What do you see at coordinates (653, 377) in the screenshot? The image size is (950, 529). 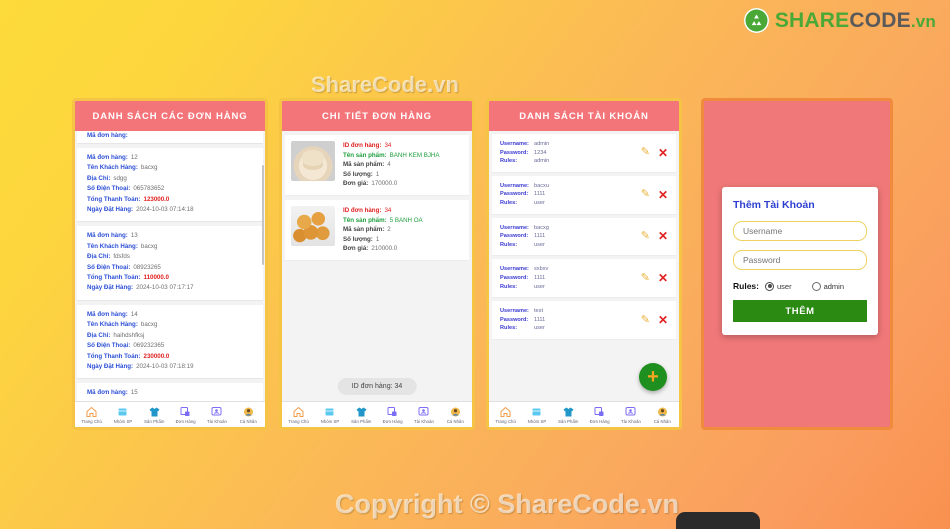 I see `add-account-fab: +` at bounding box center [653, 377].